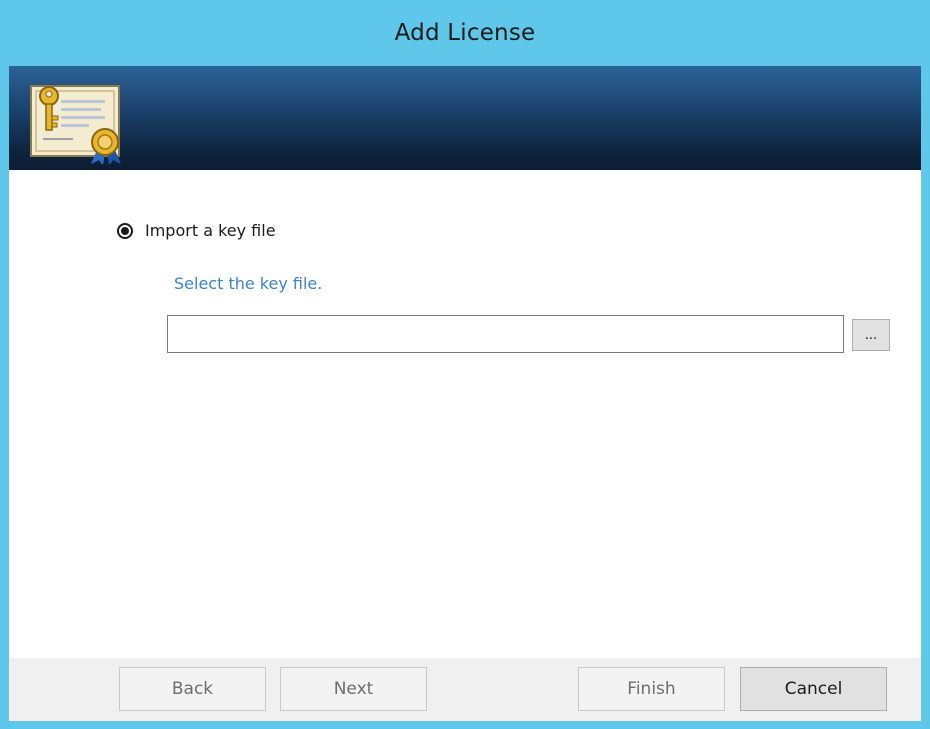 This screenshot has height=729, width=930. Describe the element at coordinates (353, 689) in the screenshot. I see `next-button: Next` at that location.